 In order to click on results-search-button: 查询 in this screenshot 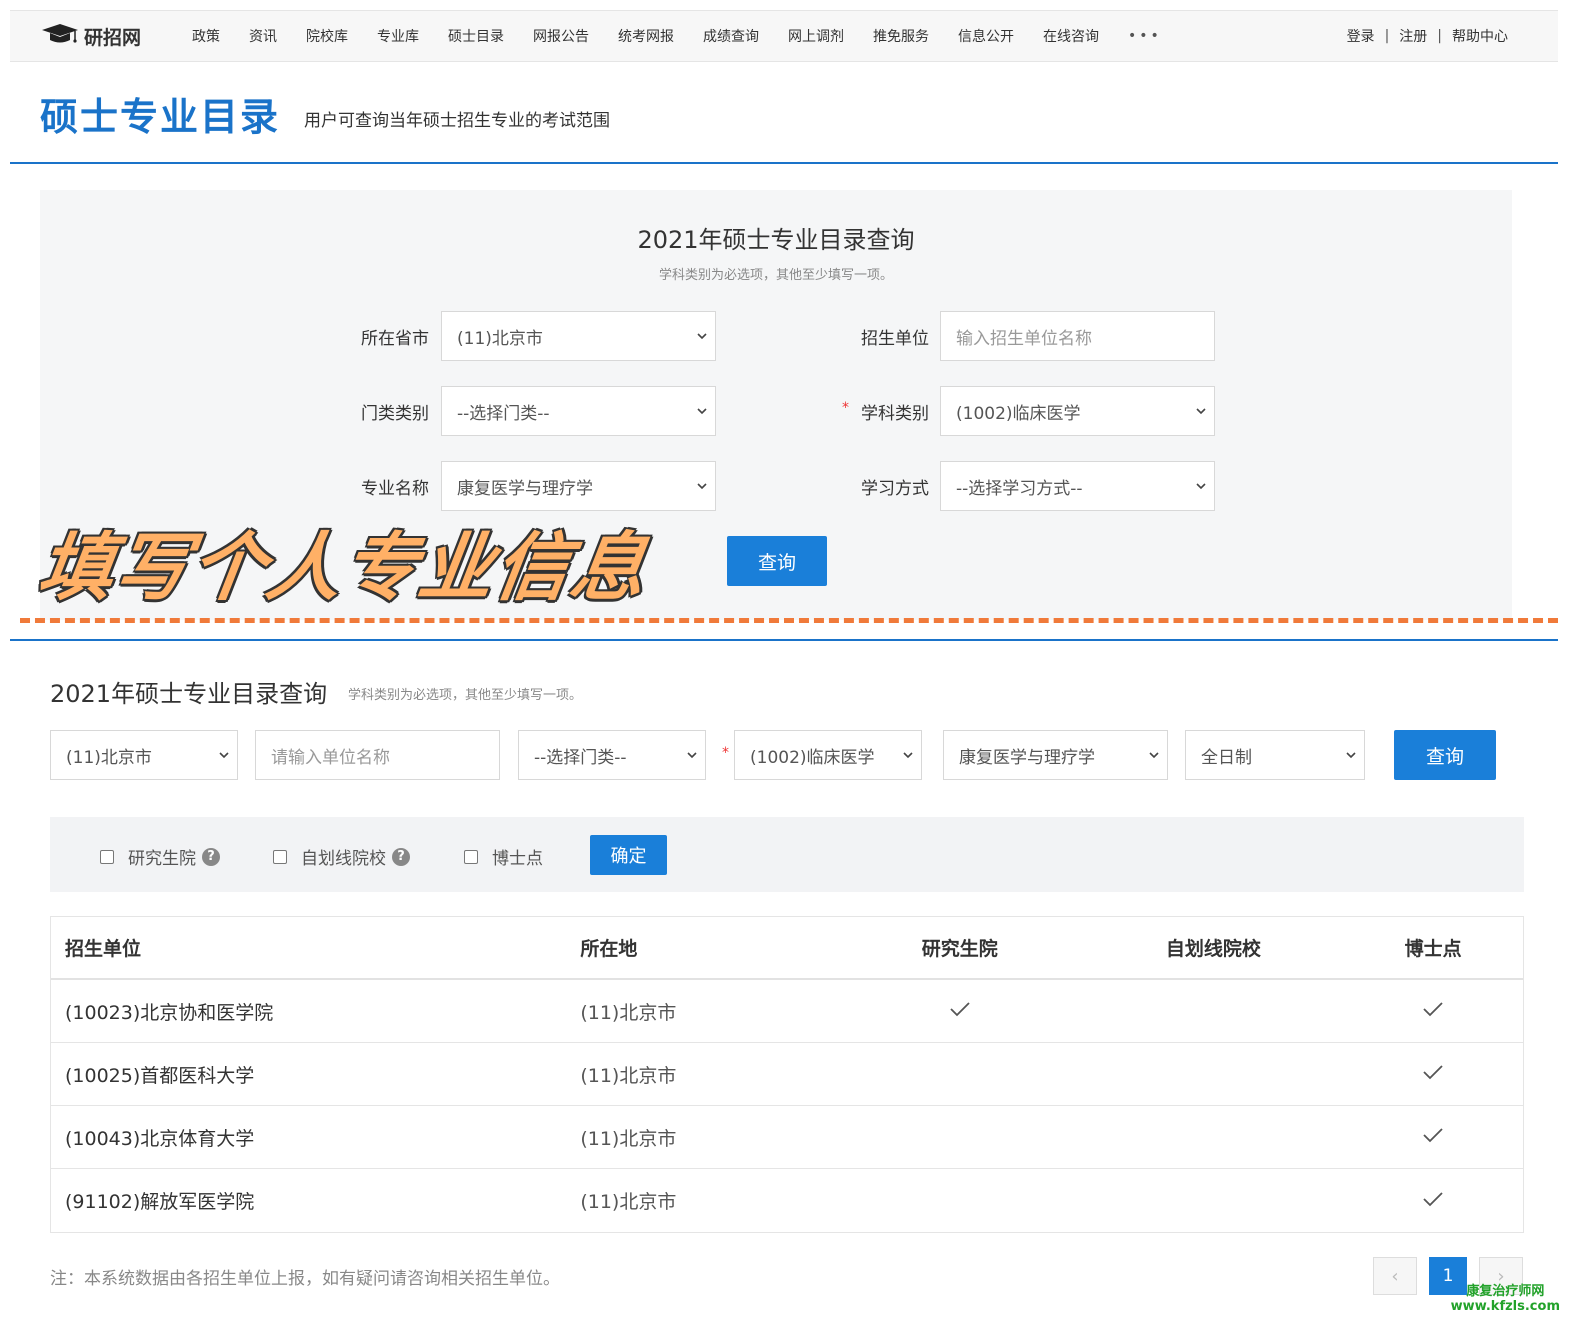, I will do `click(1445, 755)`.